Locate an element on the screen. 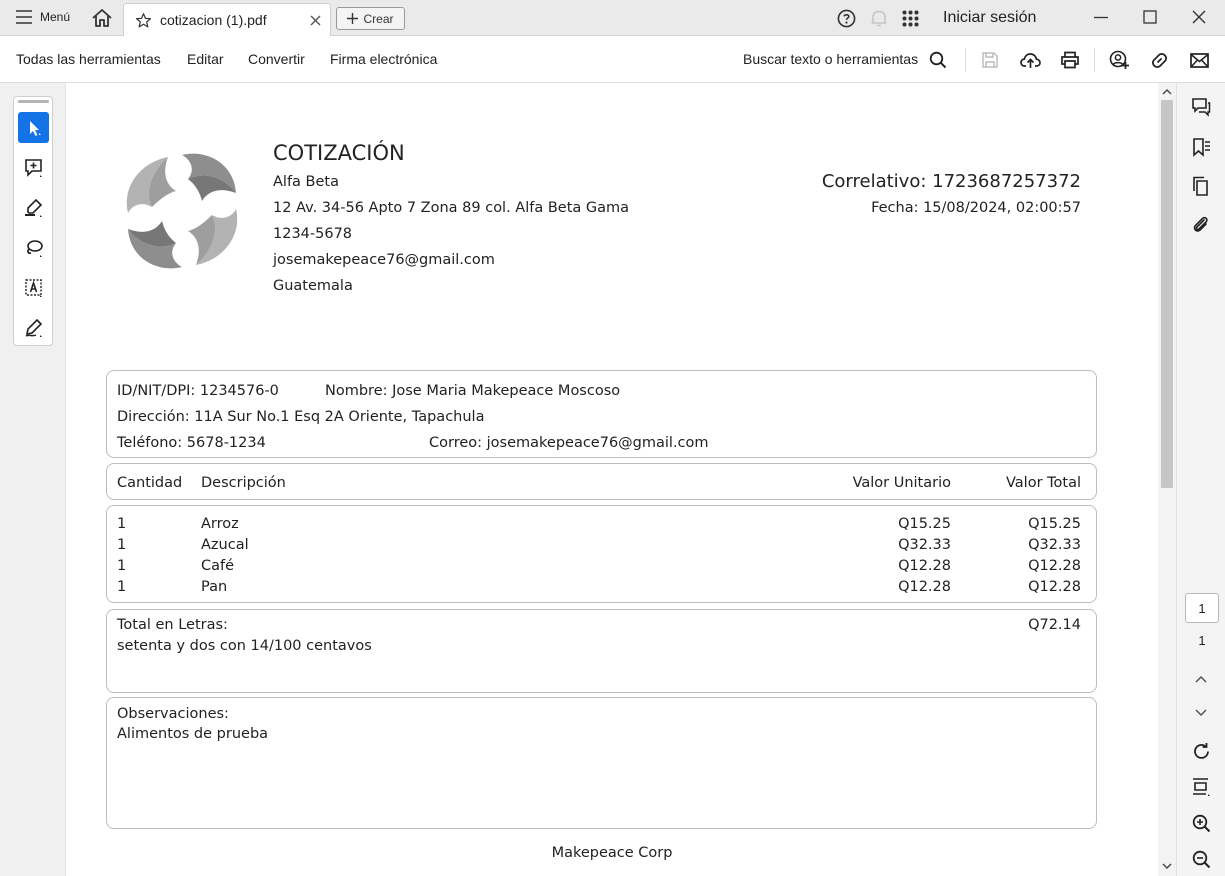 The width and height of the screenshot is (1225, 876). zoom-out-icon is located at coordinates (1201, 859).